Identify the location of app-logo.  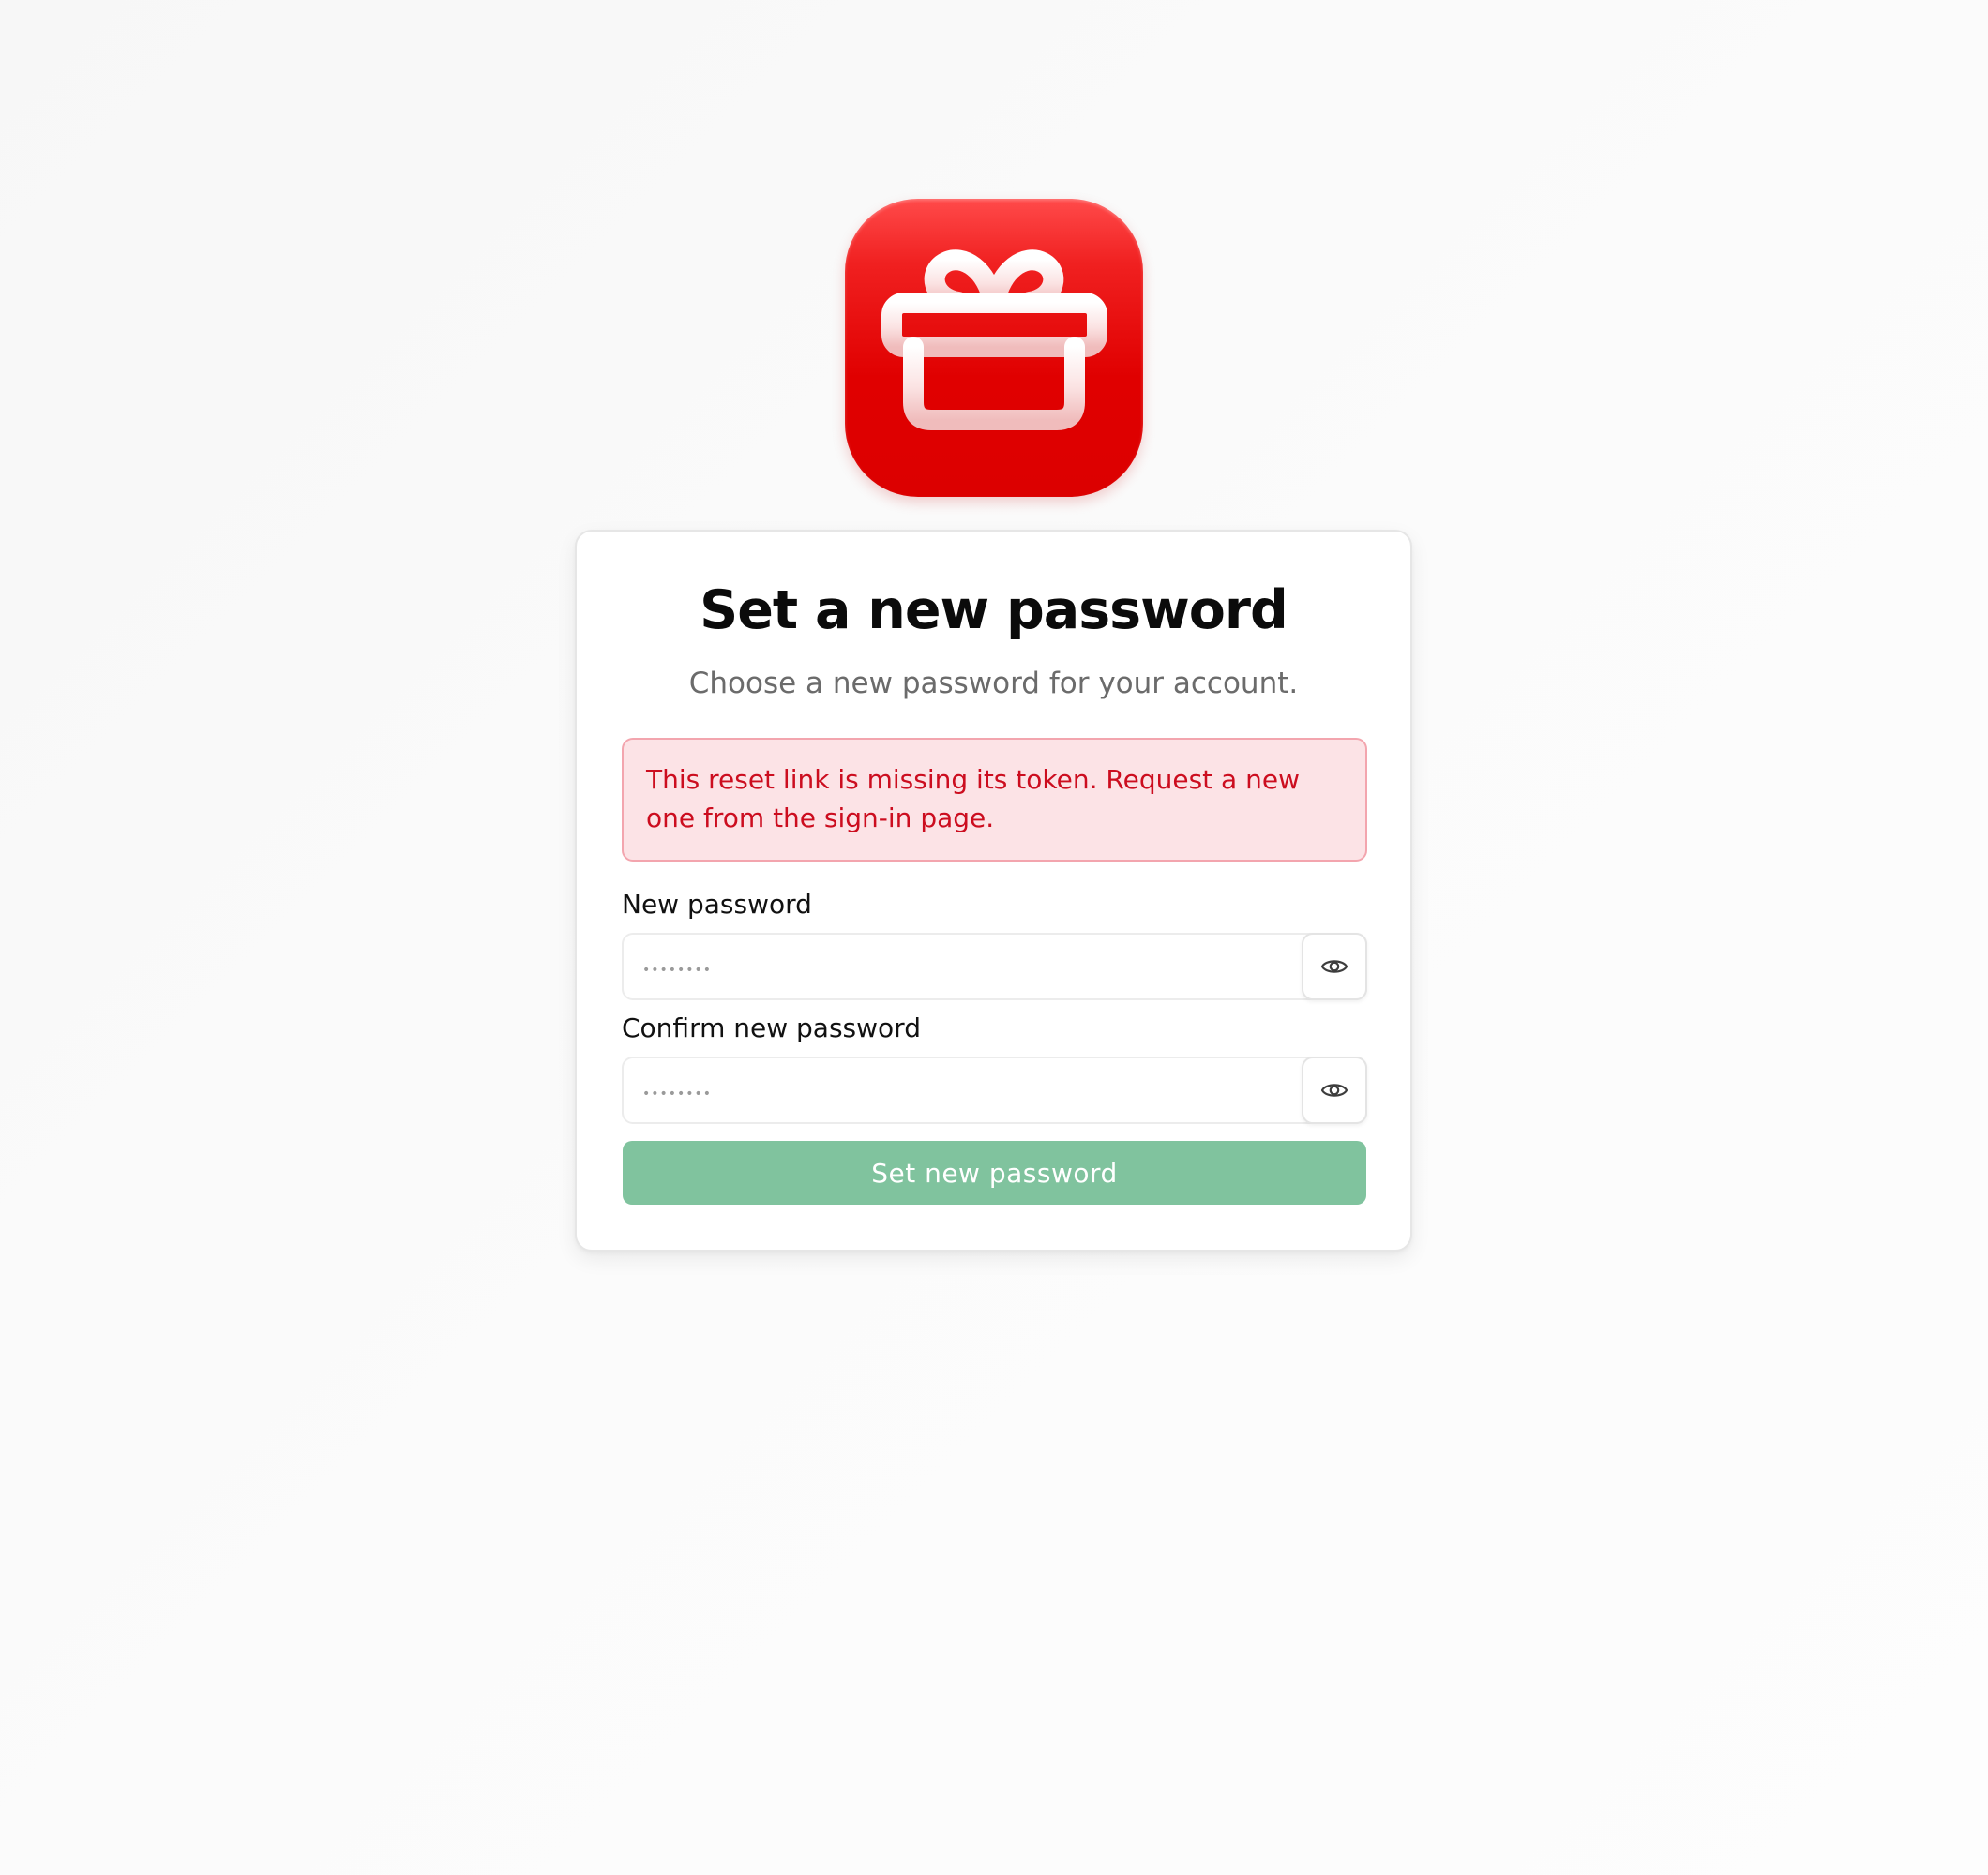
(994, 348).